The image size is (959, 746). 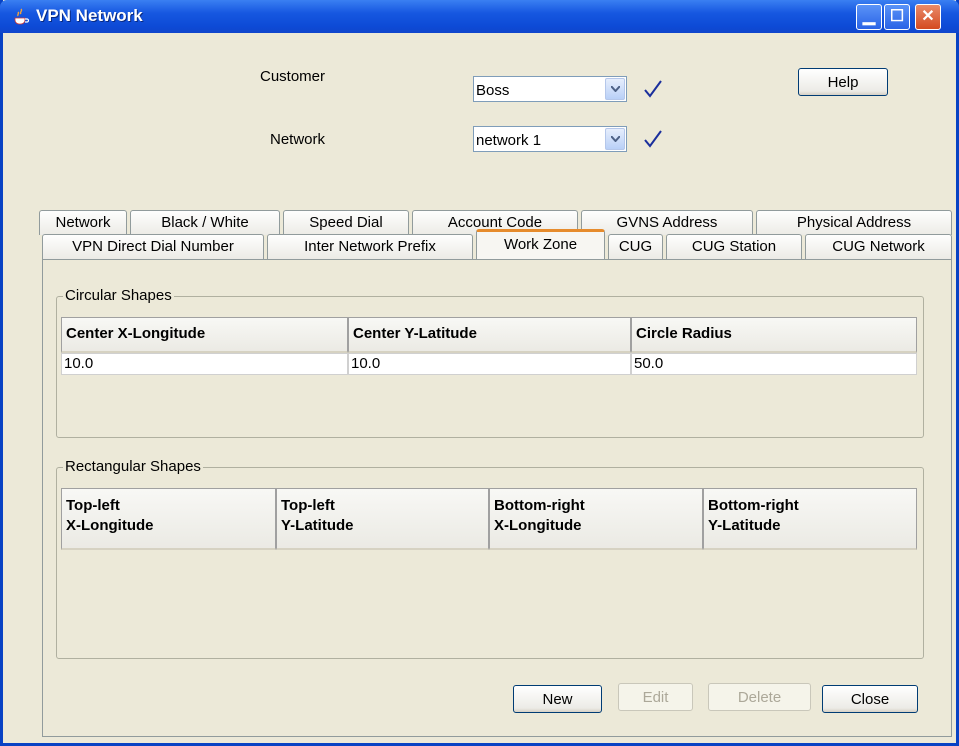 What do you see at coordinates (83, 222) in the screenshot?
I see `tab-network: Network` at bounding box center [83, 222].